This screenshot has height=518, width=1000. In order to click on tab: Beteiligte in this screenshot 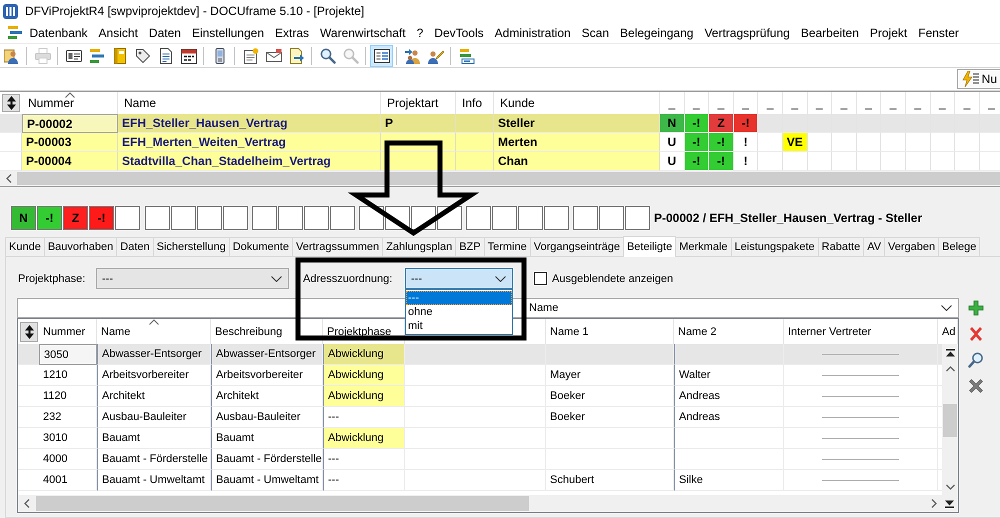, I will do `click(649, 246)`.